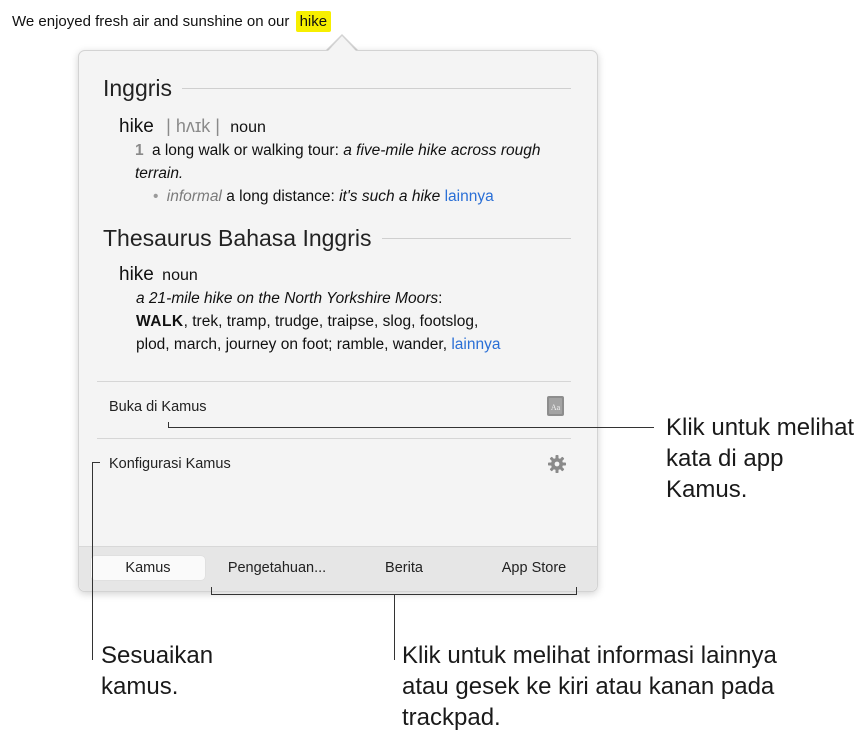 This screenshot has height=739, width=865. Describe the element at coordinates (180, 275) in the screenshot. I see `thesaurus-pos: noun` at that location.